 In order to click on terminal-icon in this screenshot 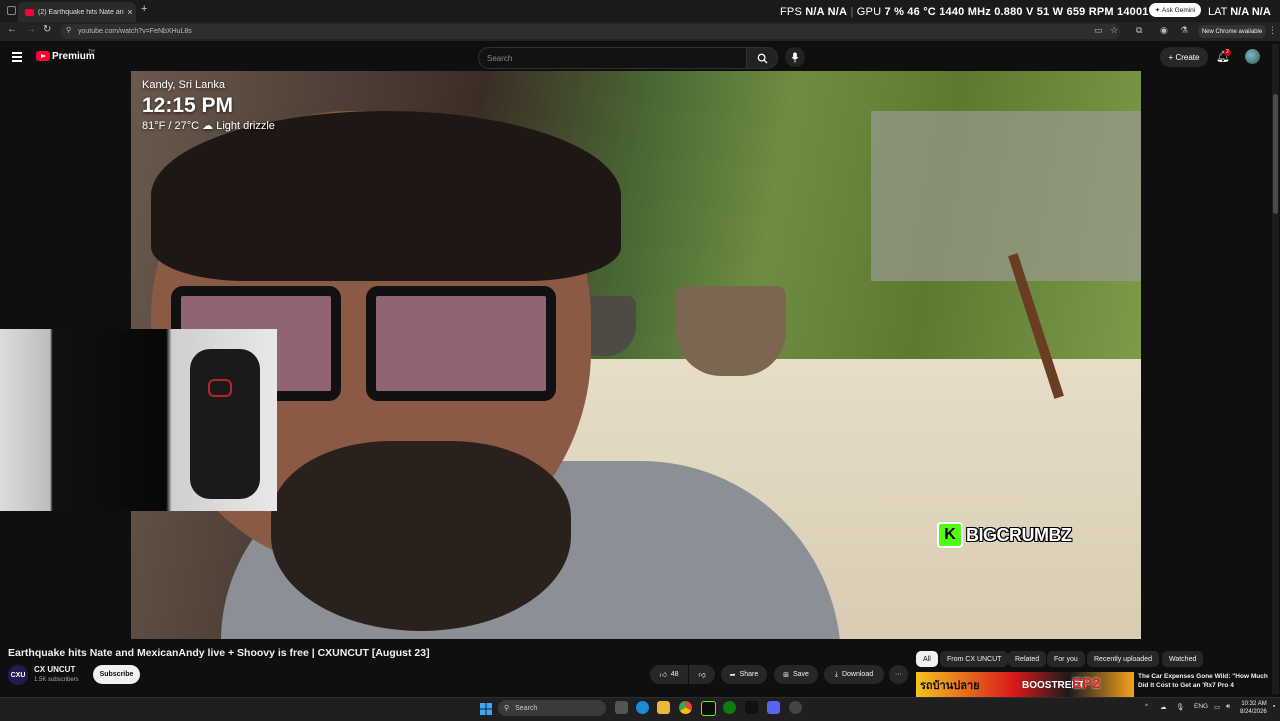, I will do `click(708, 708)`.